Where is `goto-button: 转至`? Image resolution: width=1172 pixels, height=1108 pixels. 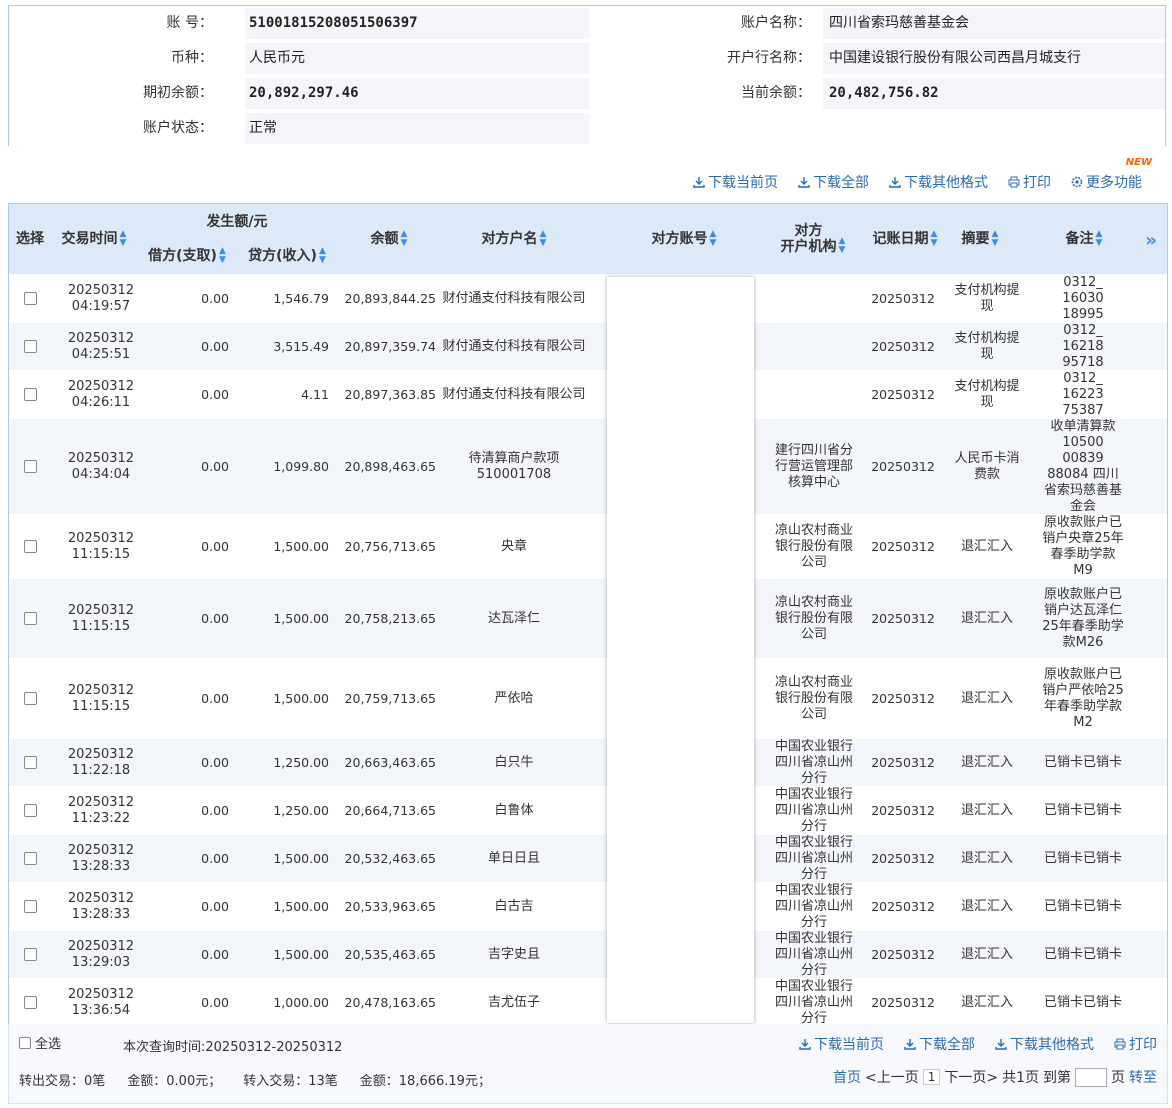 goto-button: 转至 is located at coordinates (1143, 1077).